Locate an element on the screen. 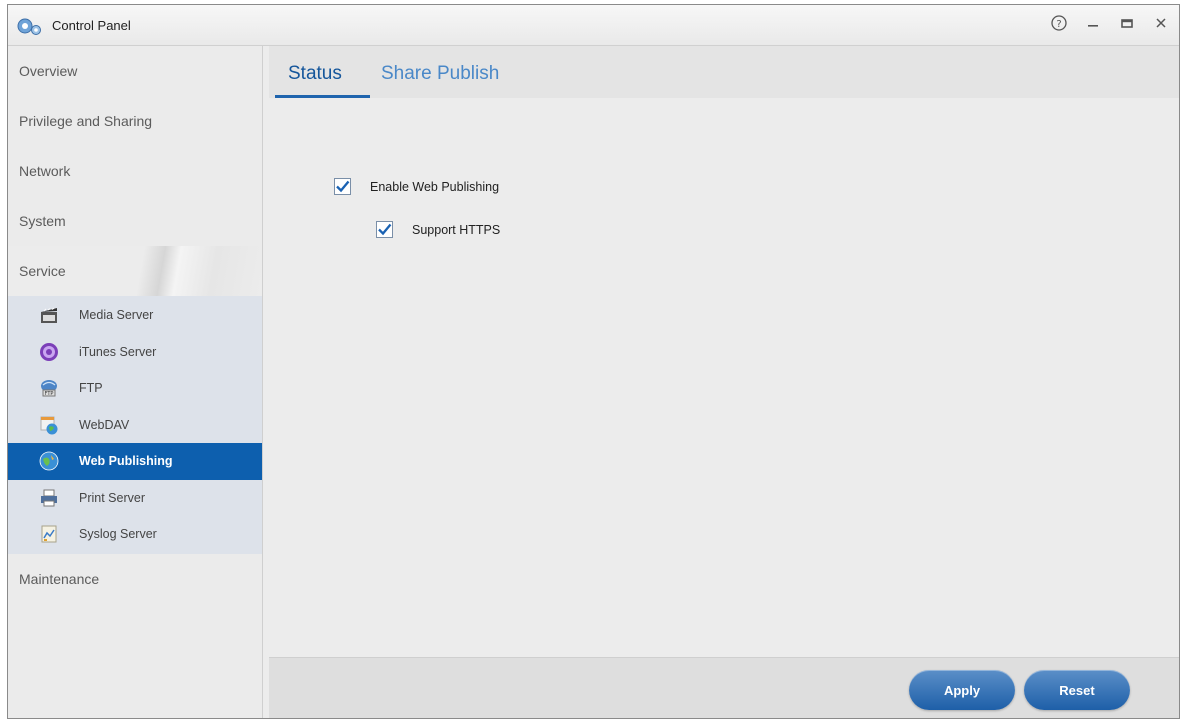  support-https-checkbox is located at coordinates (384, 229).